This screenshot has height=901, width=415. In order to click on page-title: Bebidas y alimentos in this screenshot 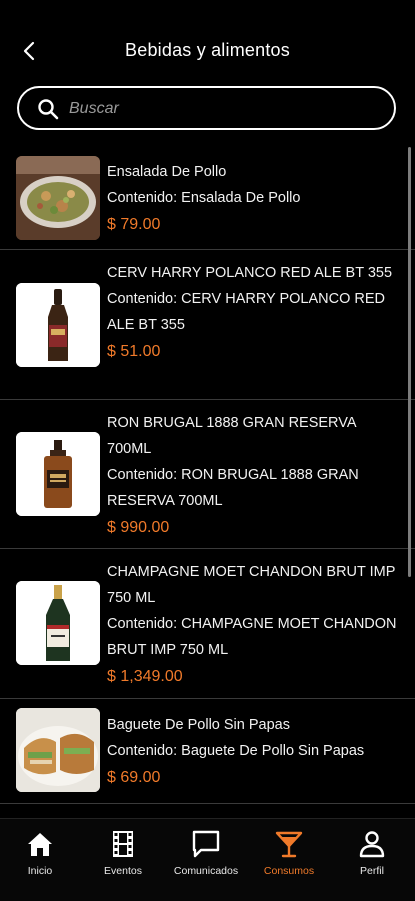, I will do `click(207, 50)`.